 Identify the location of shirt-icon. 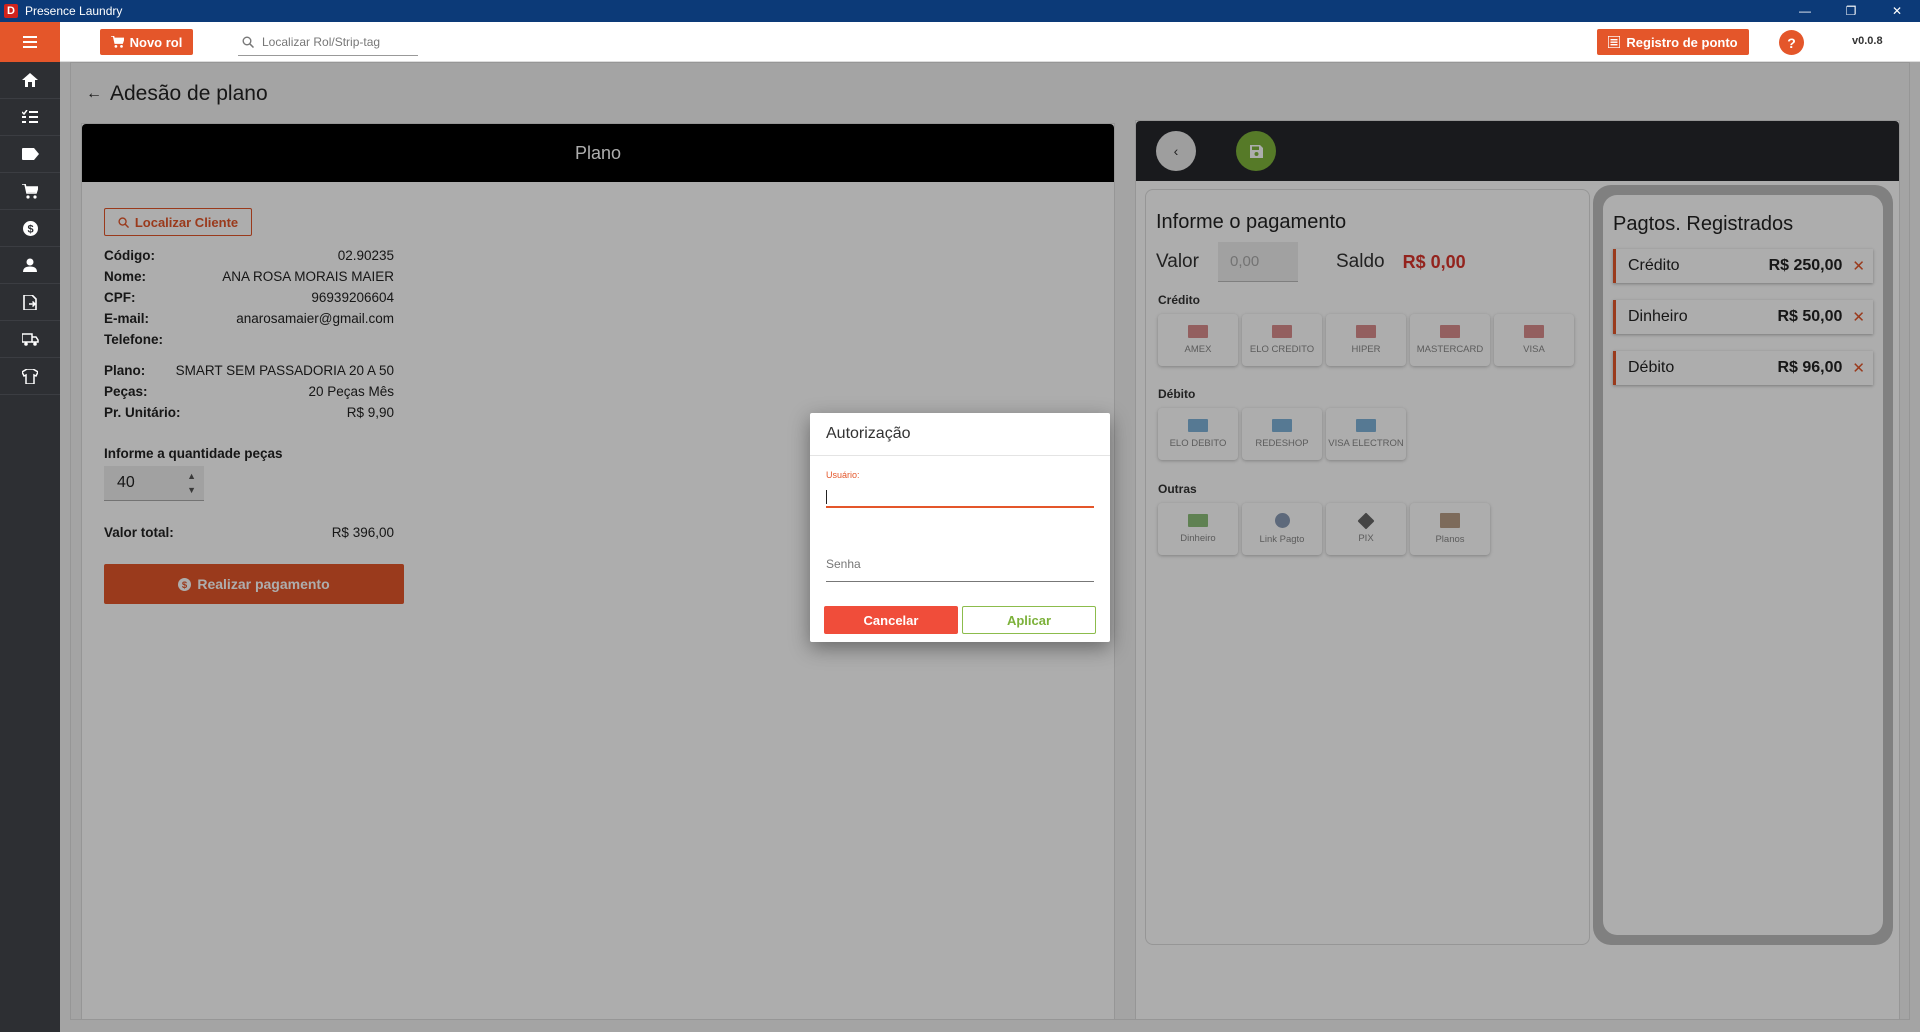
(30, 376).